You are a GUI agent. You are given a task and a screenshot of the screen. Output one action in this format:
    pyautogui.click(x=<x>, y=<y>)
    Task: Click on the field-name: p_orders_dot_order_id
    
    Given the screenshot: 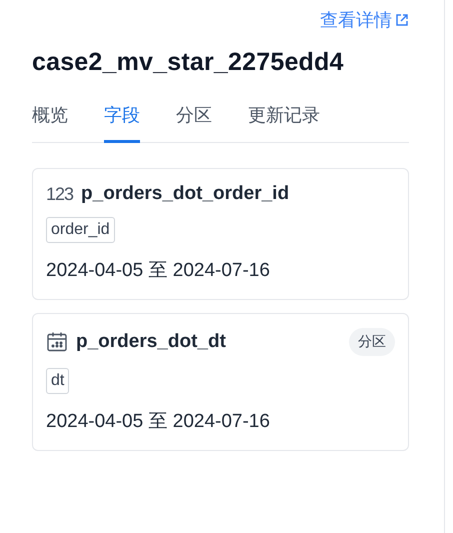 What is the action you would take?
    pyautogui.click(x=185, y=194)
    